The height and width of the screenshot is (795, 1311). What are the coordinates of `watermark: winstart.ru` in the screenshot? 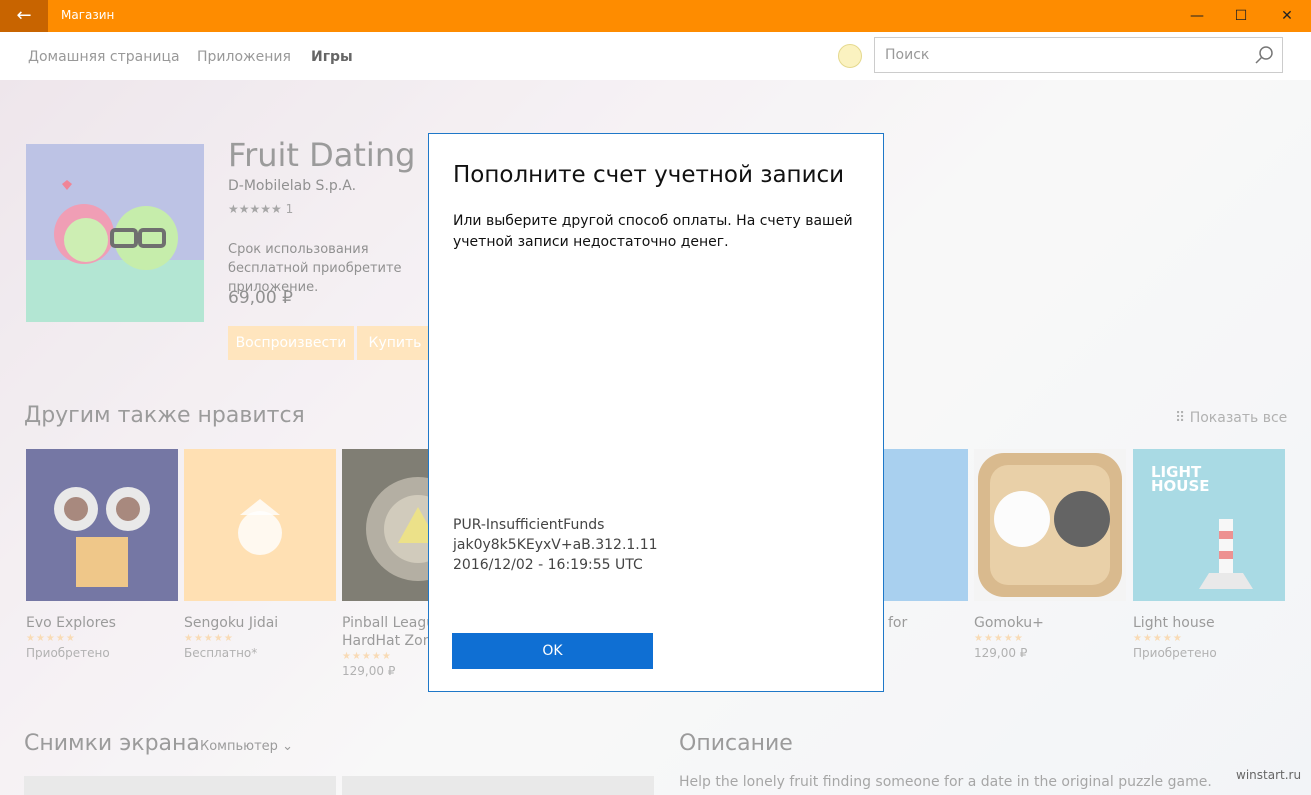 It's located at (1269, 775).